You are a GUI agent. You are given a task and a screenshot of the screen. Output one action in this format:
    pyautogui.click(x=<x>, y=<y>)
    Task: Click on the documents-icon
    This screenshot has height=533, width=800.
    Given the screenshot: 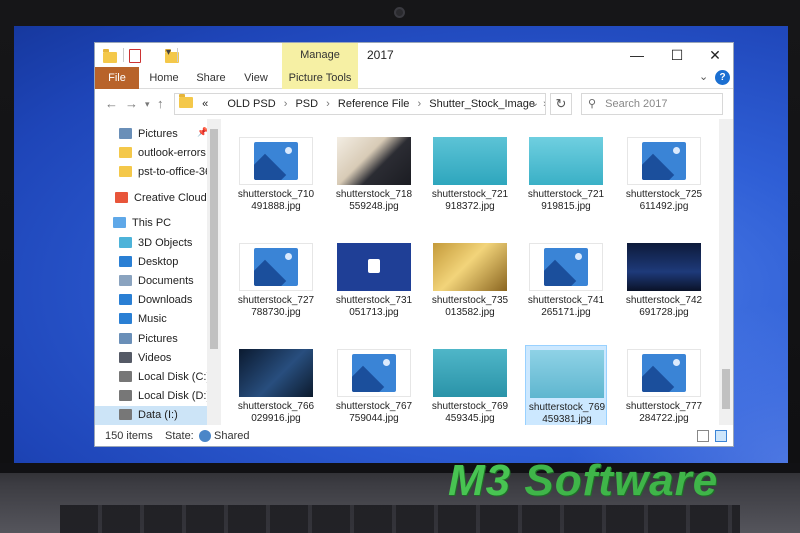 What is the action you would take?
    pyautogui.click(x=125, y=280)
    